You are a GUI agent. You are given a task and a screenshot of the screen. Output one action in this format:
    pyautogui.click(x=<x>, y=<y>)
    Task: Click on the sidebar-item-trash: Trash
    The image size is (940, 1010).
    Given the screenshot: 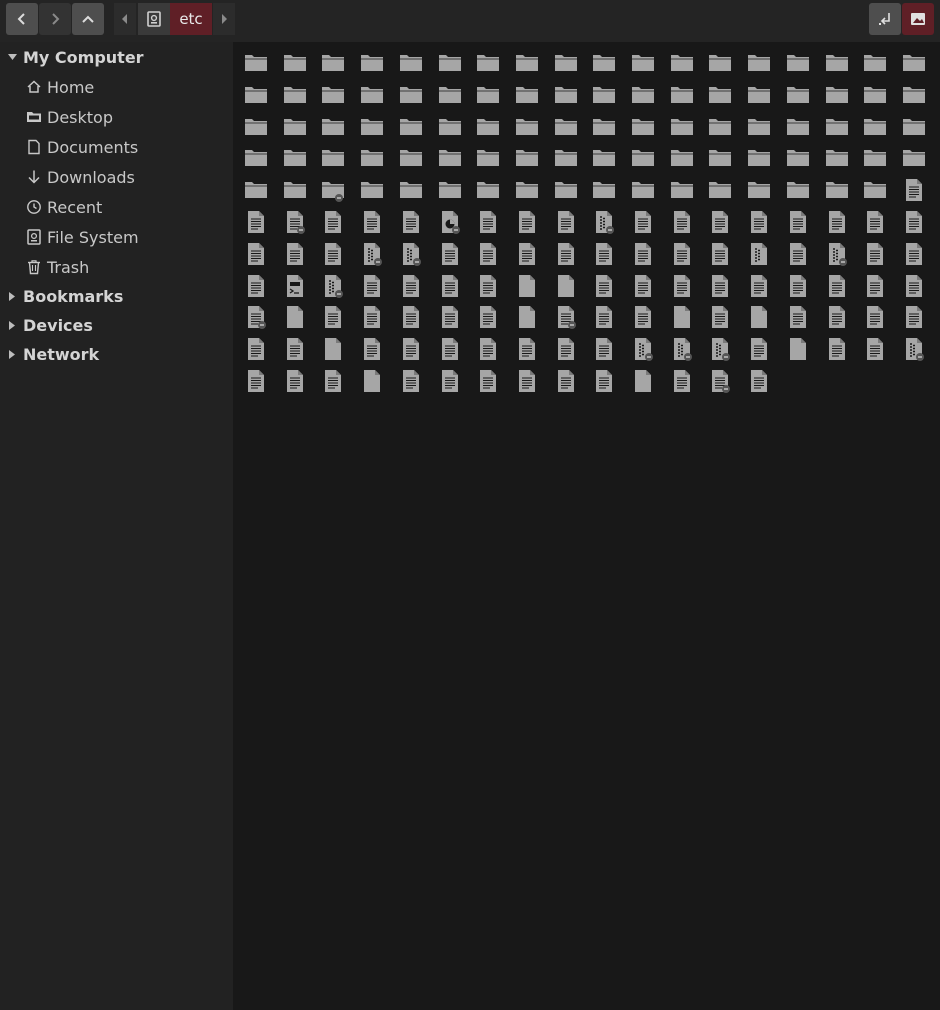 What is the action you would take?
    pyautogui.click(x=116, y=267)
    